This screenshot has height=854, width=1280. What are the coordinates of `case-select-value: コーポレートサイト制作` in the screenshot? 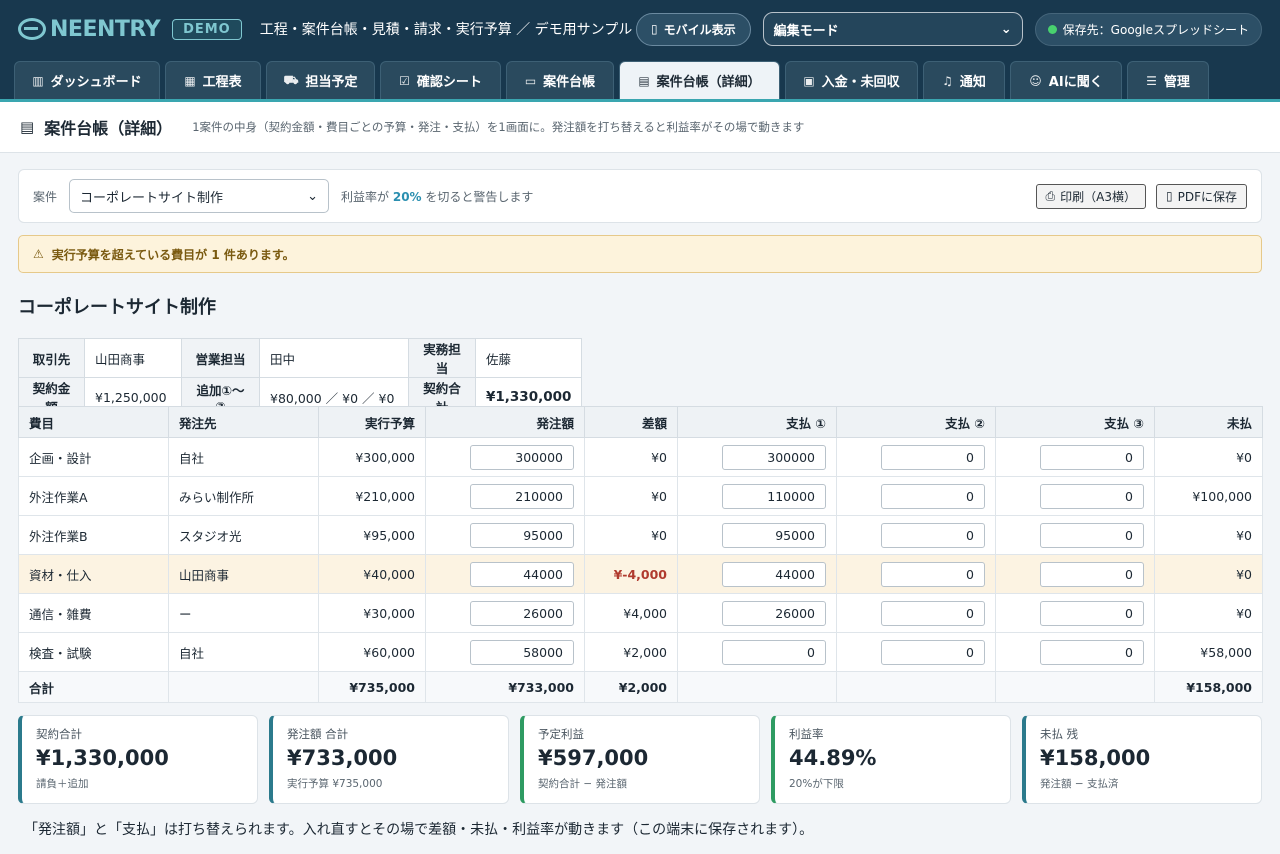 It's located at (152, 198).